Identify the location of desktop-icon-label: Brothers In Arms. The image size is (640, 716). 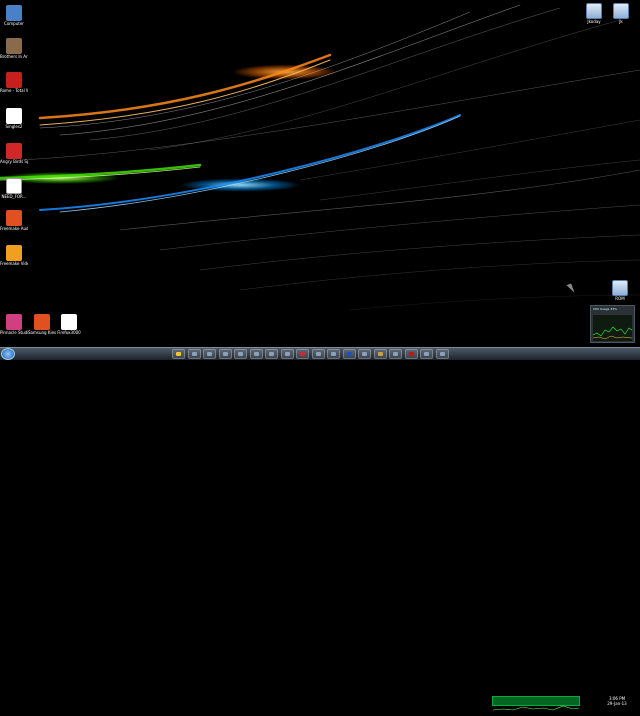
(14, 56).